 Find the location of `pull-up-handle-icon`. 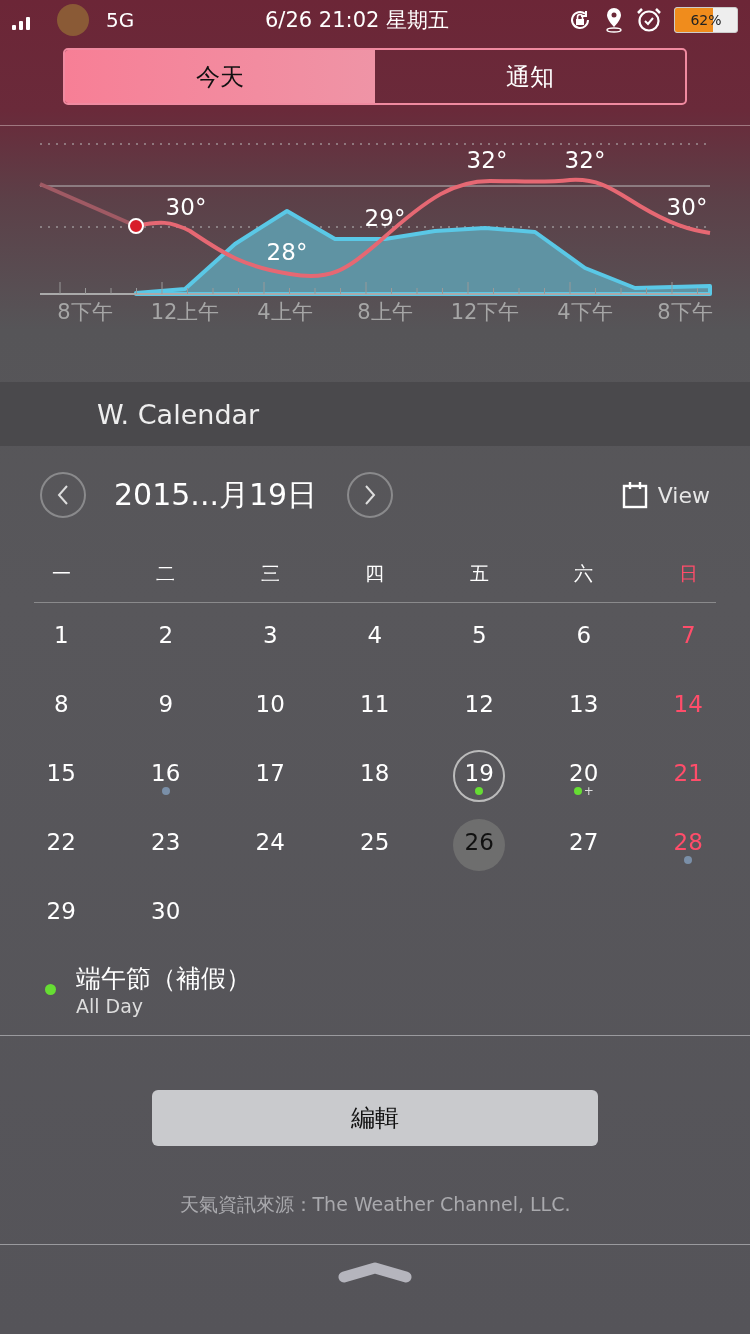

pull-up-handle-icon is located at coordinates (375, 1272).